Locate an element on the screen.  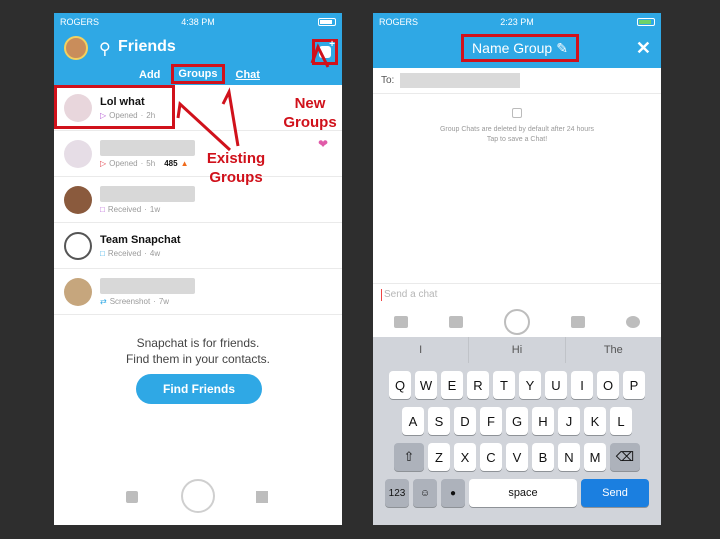
highlight-box is located at coordinates (114, 107).